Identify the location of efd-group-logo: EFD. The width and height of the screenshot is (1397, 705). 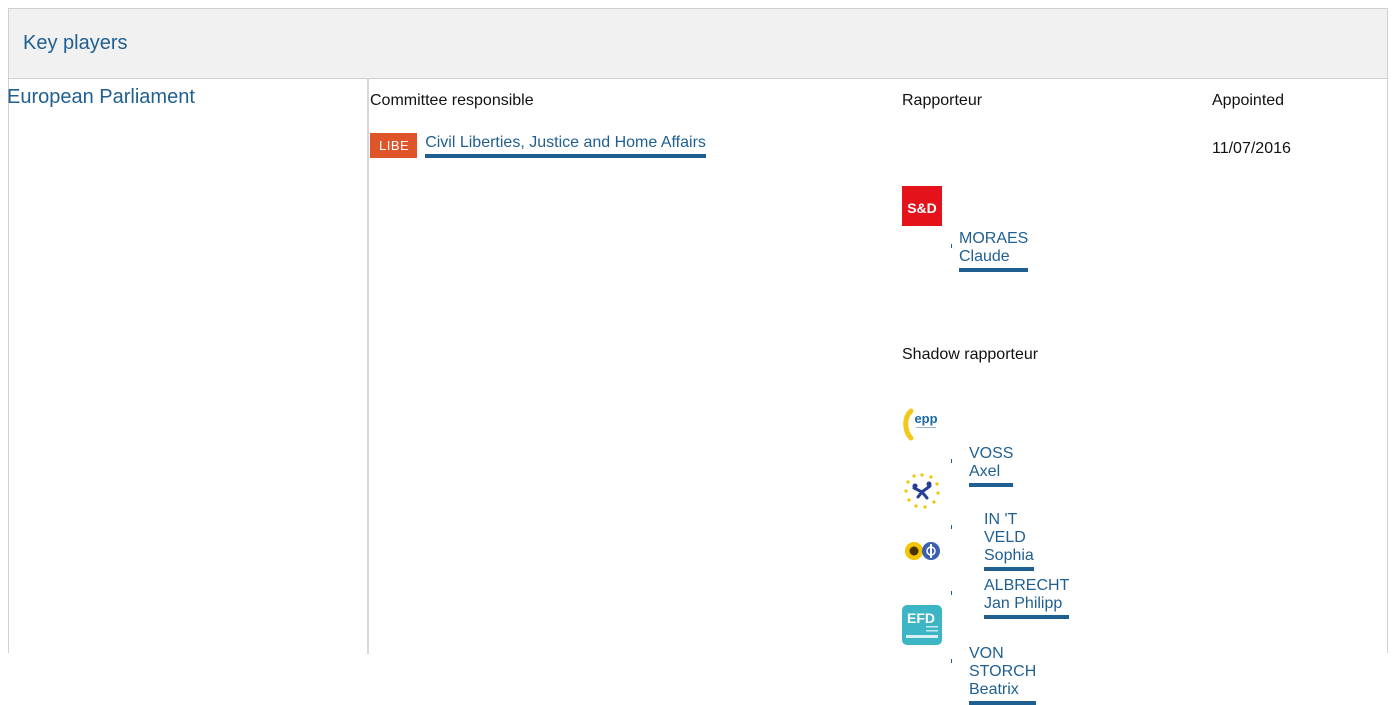
(922, 625).